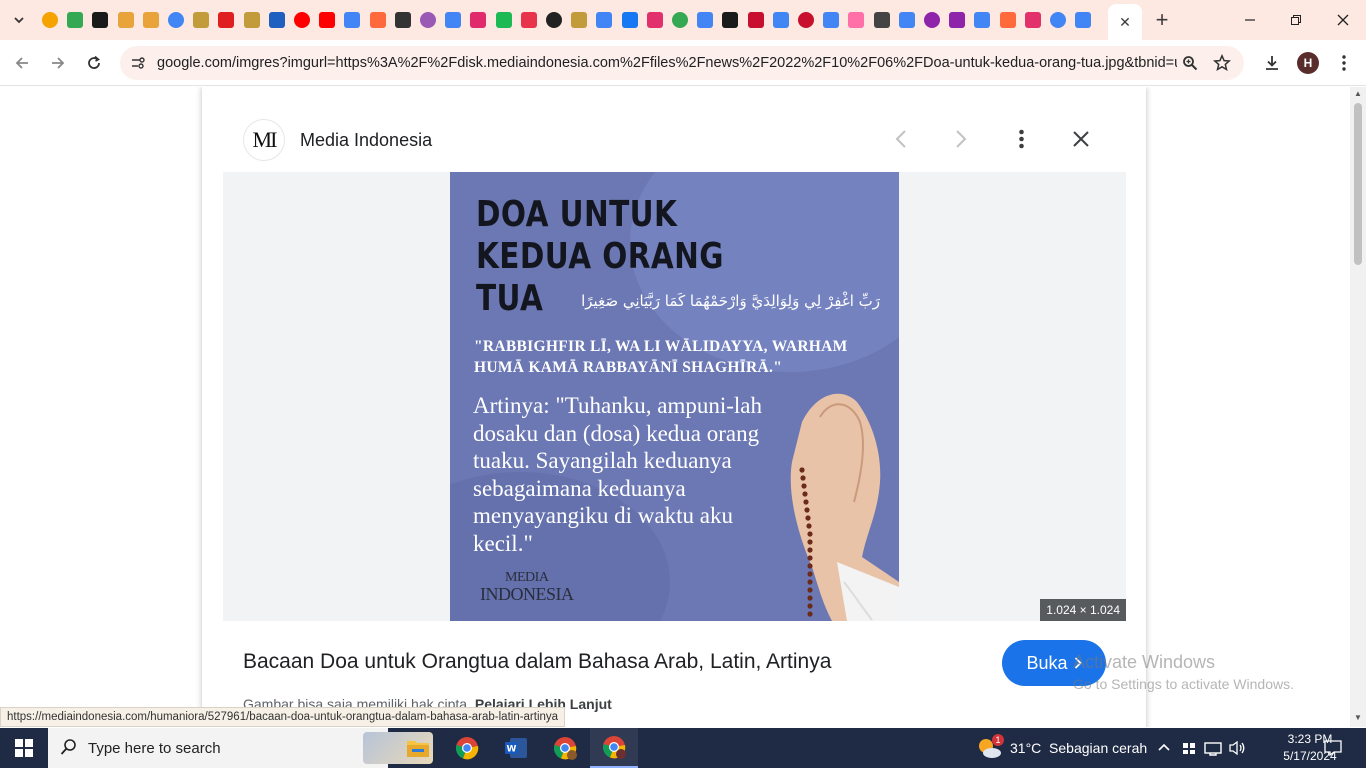  What do you see at coordinates (1183, 684) in the screenshot?
I see `activate-windows-subtitle: Go to Settings to activate Windows.` at bounding box center [1183, 684].